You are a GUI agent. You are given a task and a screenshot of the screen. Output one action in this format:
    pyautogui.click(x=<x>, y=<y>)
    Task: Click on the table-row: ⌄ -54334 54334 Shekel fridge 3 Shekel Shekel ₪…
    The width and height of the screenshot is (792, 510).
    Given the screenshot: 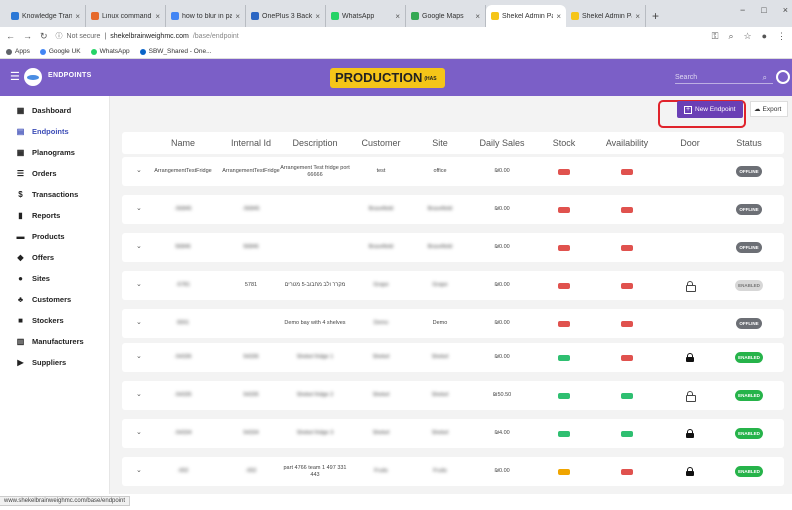 What is the action you would take?
    pyautogui.click(x=453, y=433)
    